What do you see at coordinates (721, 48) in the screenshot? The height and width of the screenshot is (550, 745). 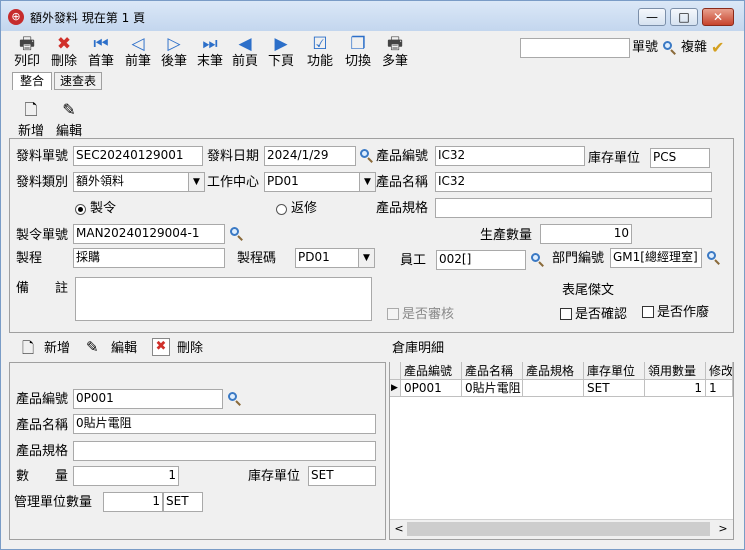 I see `copy-icon: ✔` at bounding box center [721, 48].